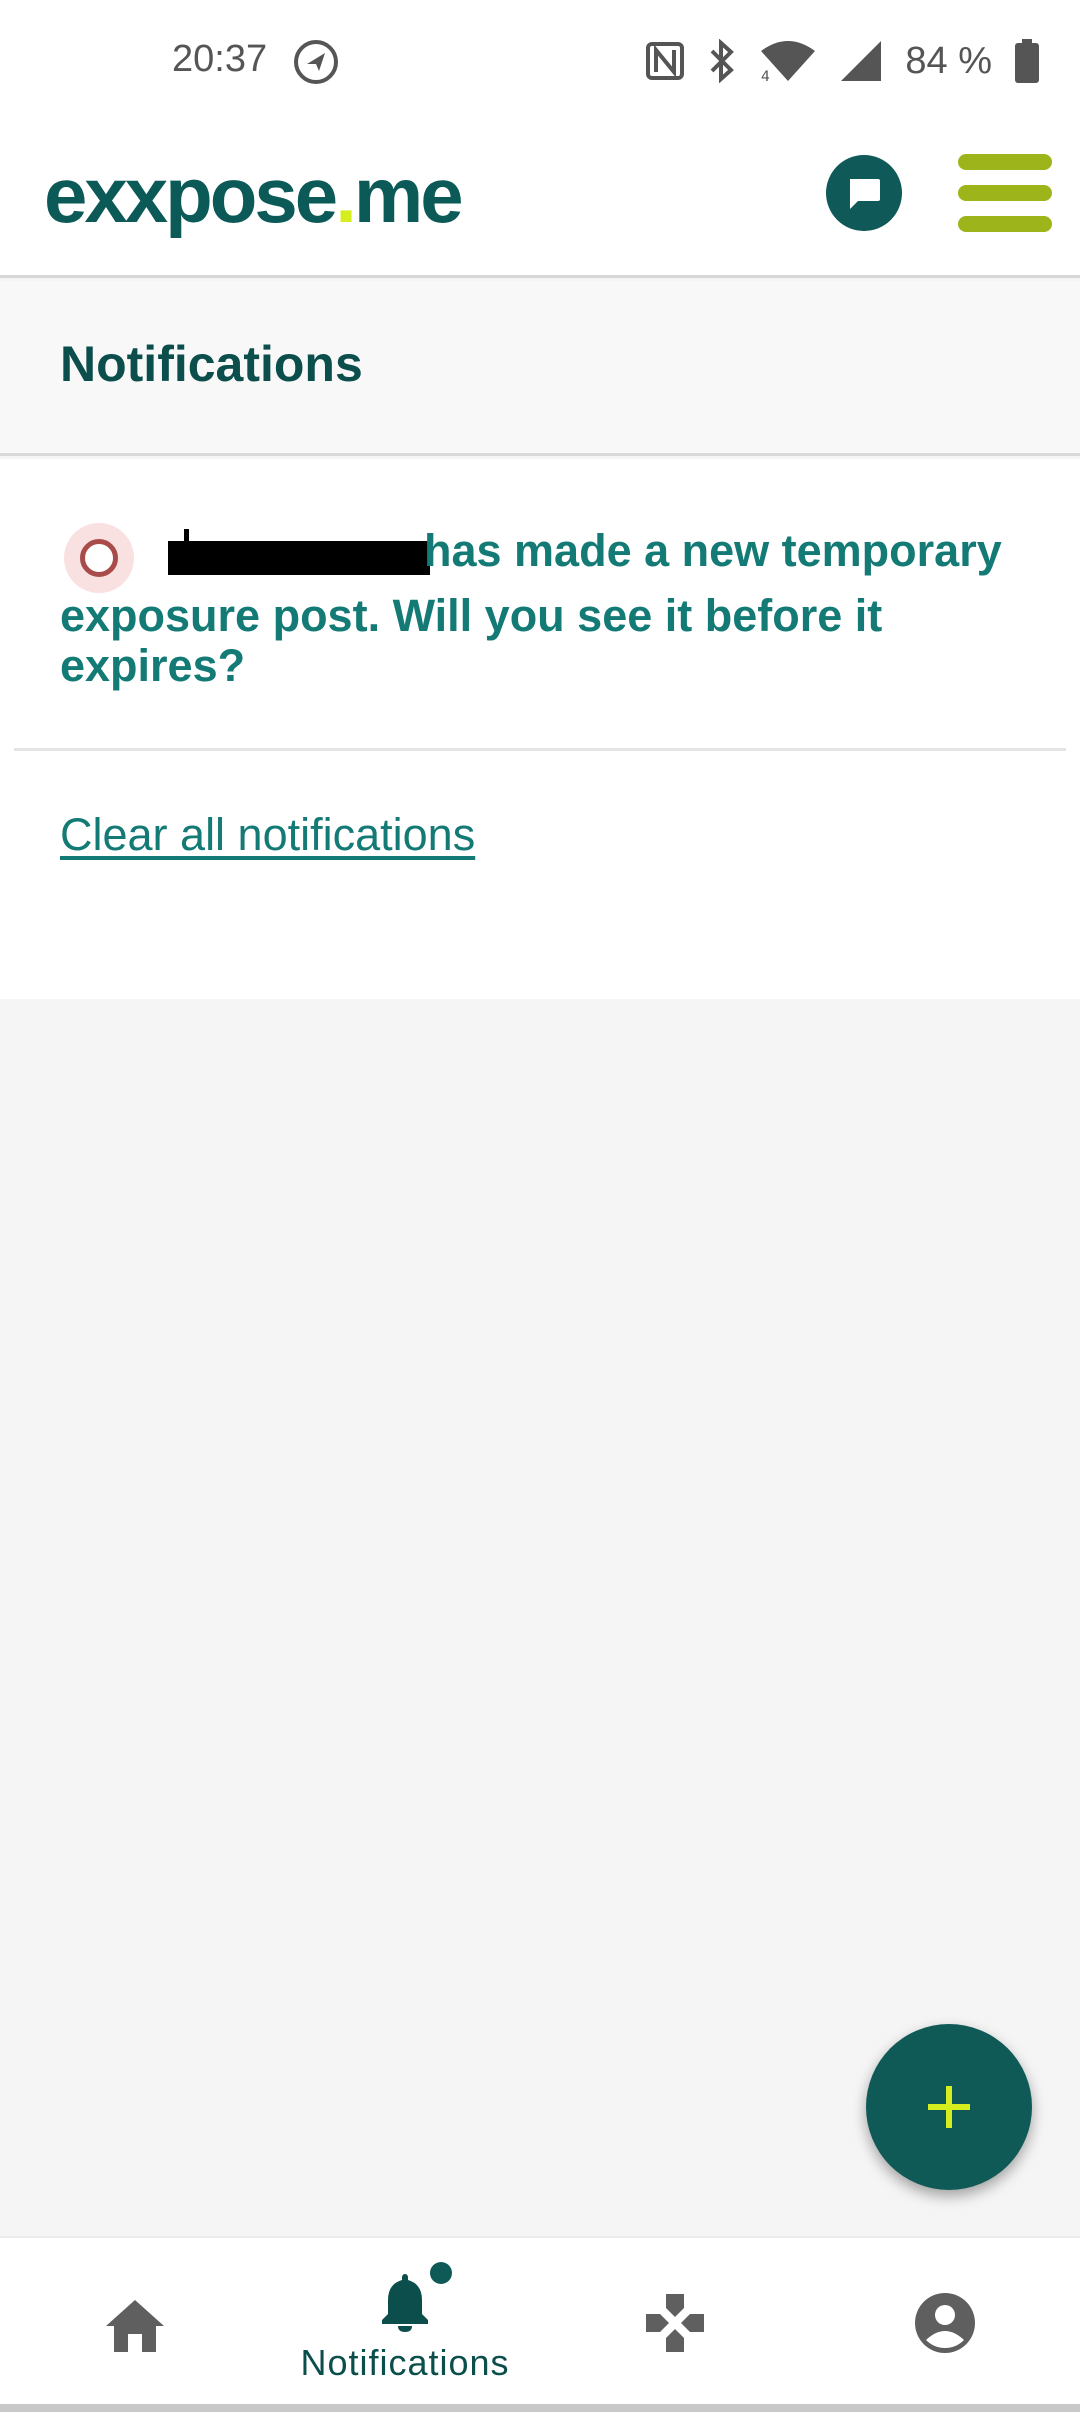 The height and width of the screenshot is (2412, 1080). I want to click on battery-percent: 84 %, so click(948, 60).